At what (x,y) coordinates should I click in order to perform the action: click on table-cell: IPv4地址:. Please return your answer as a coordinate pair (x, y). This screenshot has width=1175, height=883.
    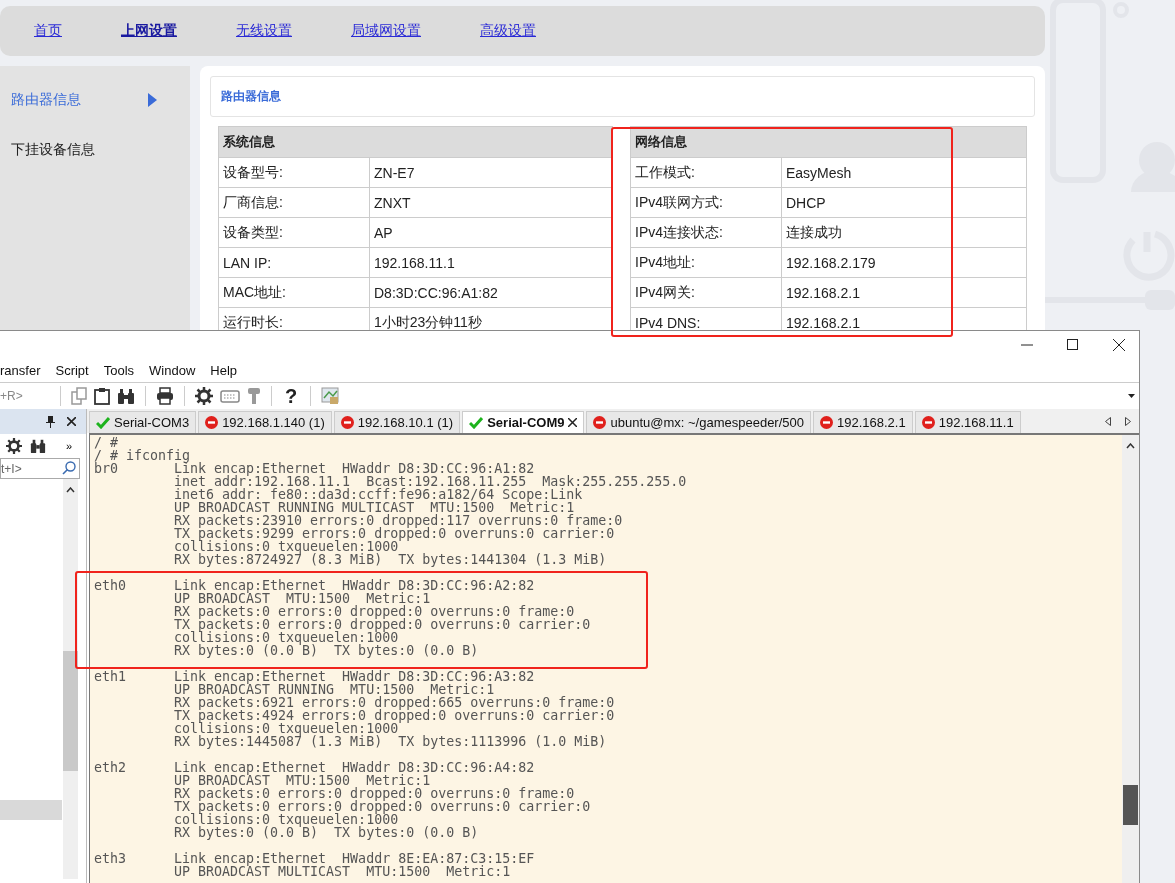
    Looking at the image, I should click on (706, 262).